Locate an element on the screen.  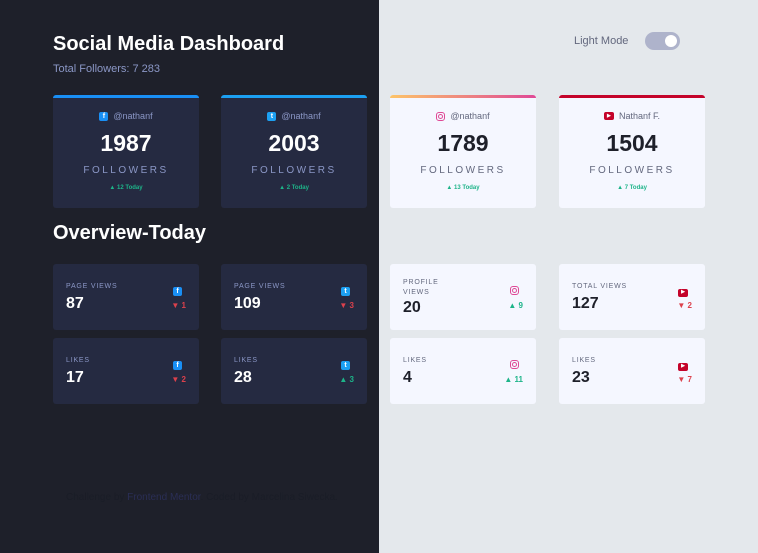
theme-toggle is located at coordinates (662, 41).